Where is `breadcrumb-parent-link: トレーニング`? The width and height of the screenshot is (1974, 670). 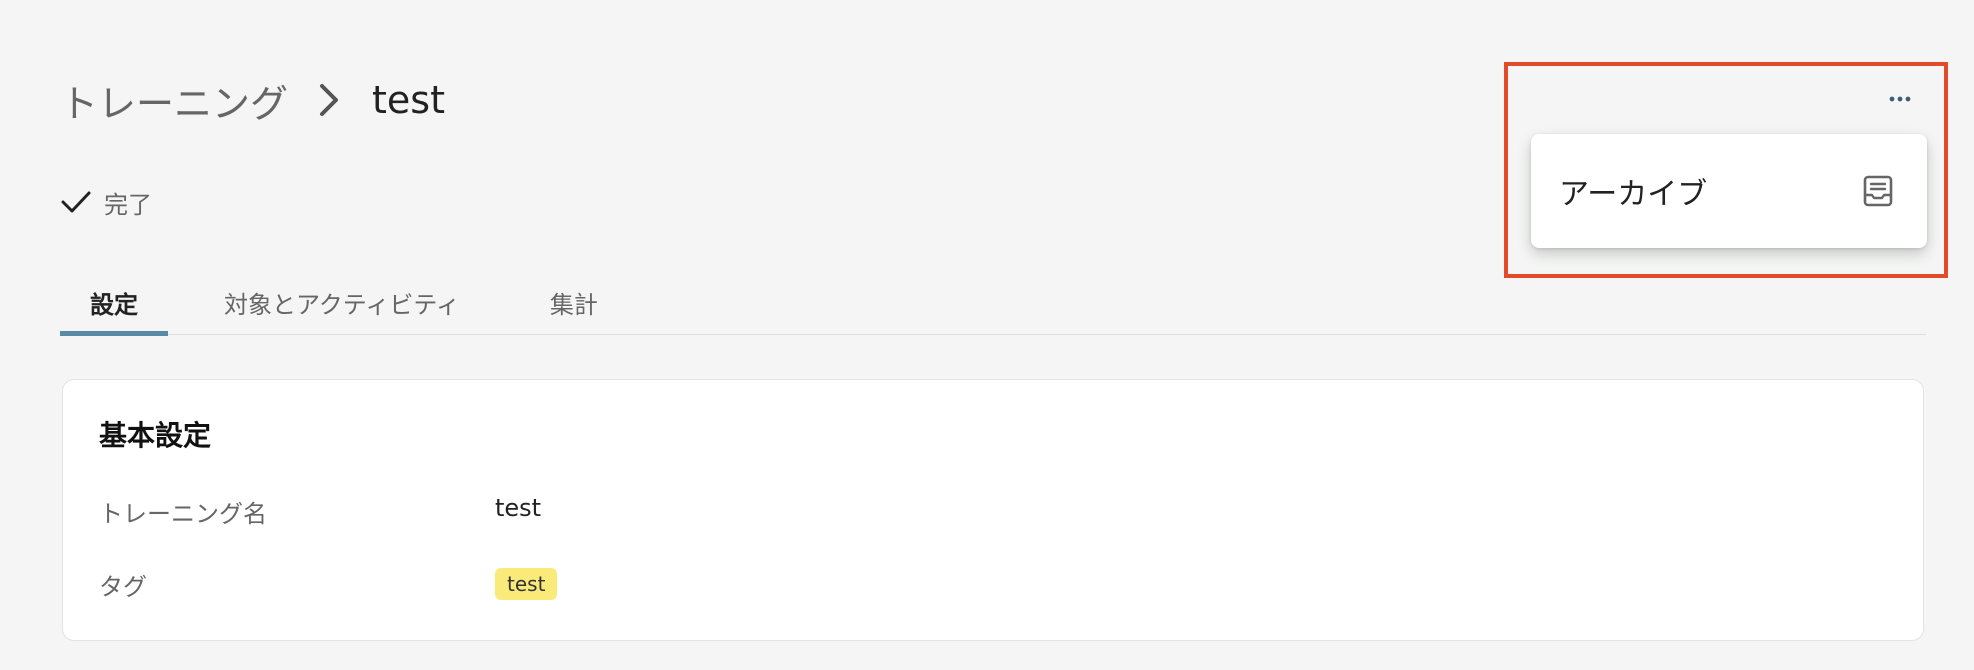 breadcrumb-parent-link: トレーニング is located at coordinates (174, 100).